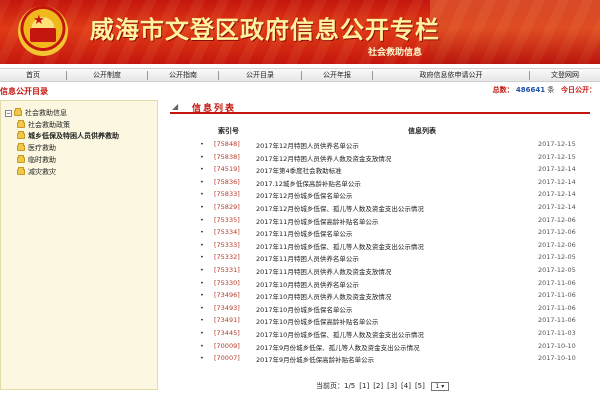 This screenshot has height=400, width=600. I want to click on index-code: [73491], so click(227, 320).